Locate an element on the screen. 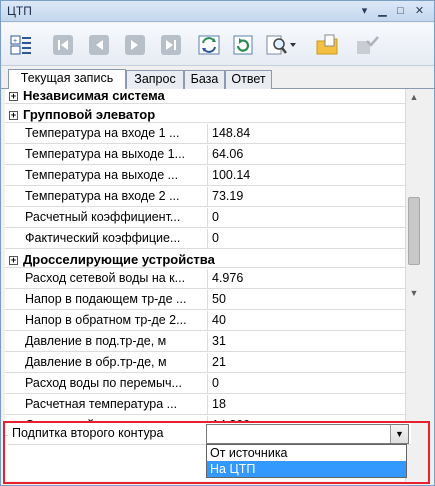  field-value: 73.19 is located at coordinates (306, 197).